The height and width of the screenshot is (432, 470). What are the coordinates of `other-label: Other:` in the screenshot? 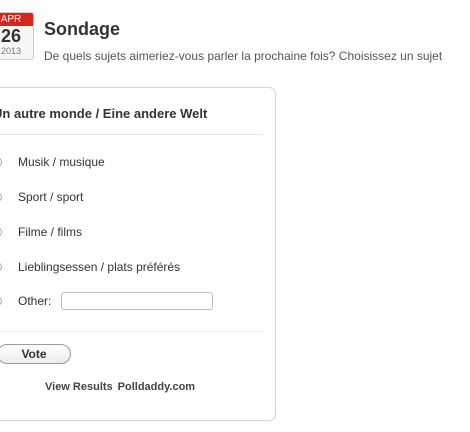 It's located at (35, 301).